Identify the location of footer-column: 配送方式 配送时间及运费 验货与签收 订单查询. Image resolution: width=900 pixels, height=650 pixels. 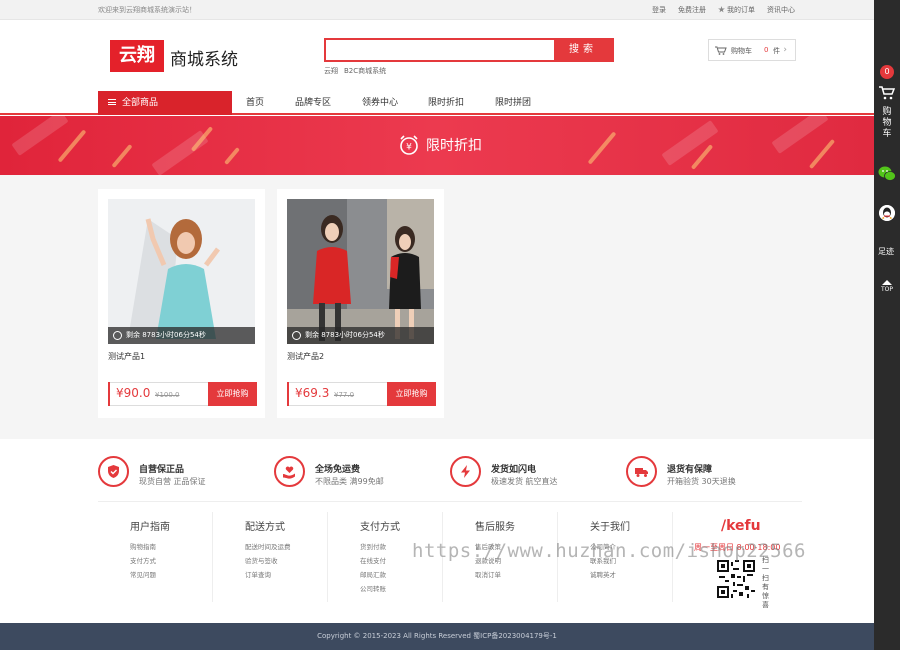
(270, 557).